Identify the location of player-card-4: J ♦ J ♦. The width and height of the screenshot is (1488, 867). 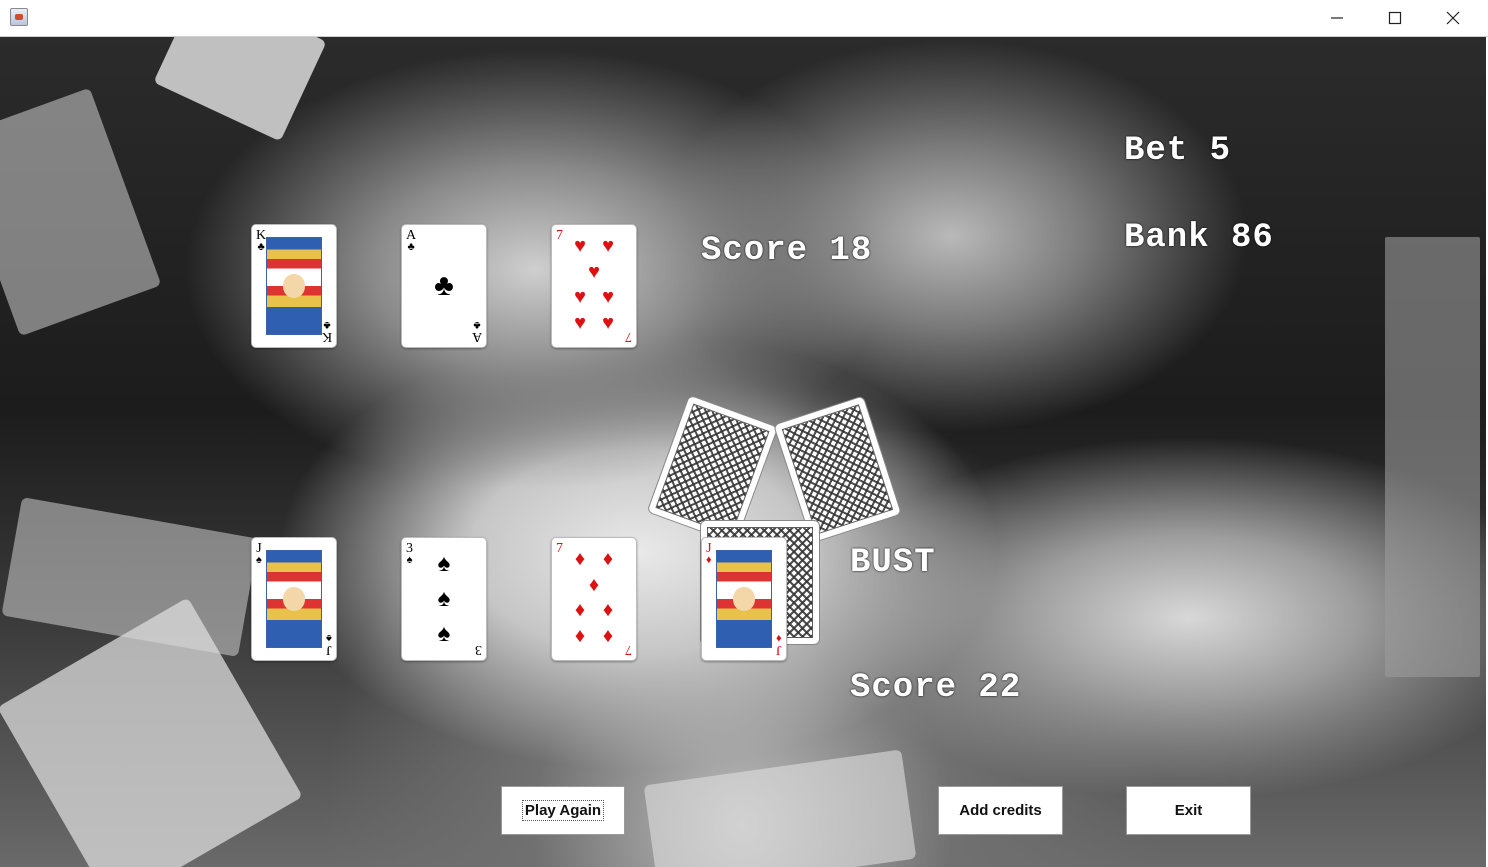
(744, 599).